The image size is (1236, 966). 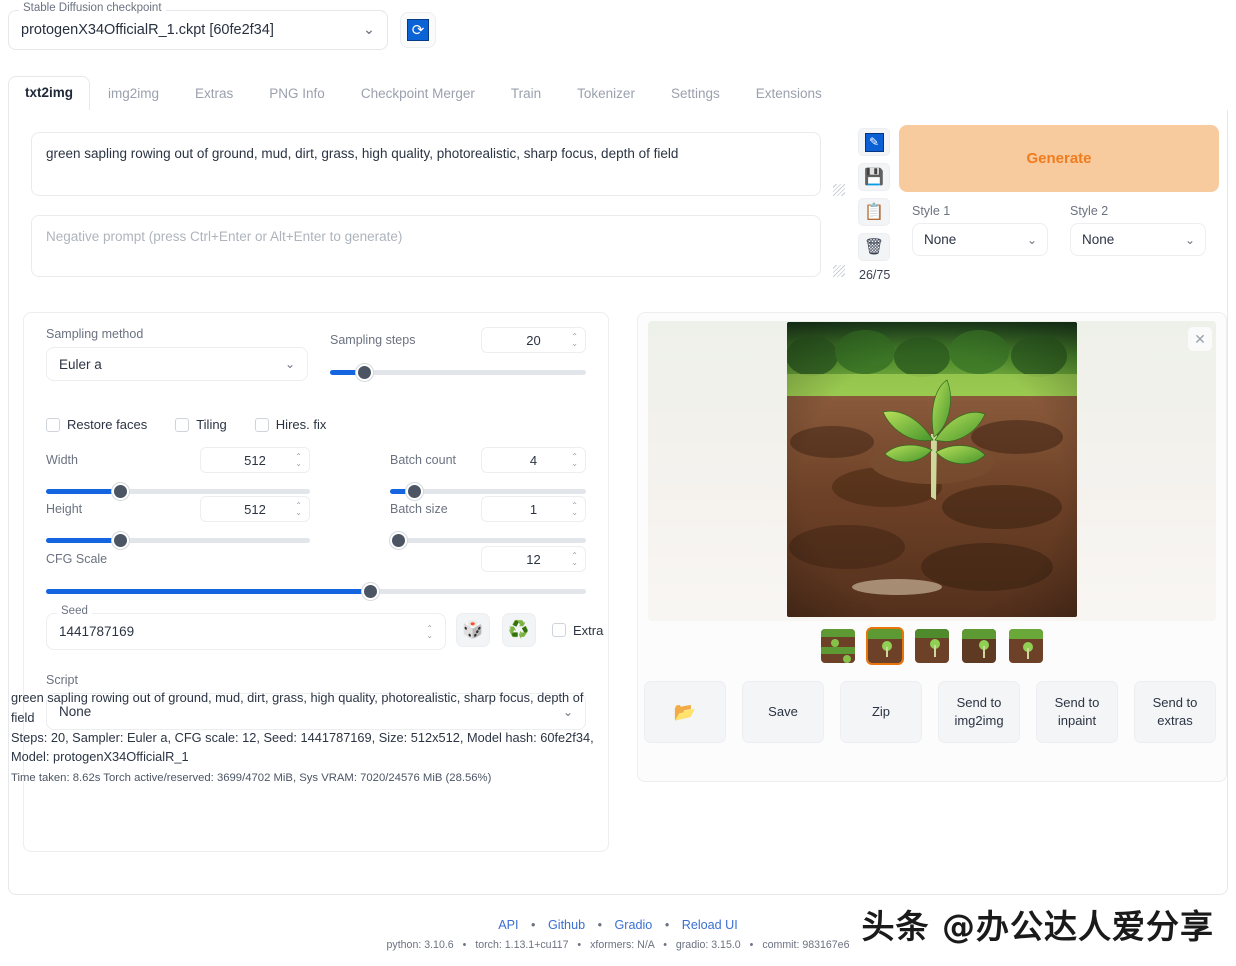 I want to click on seed-group: Seed 1441787169 ⌃ ⌄, so click(x=246, y=627).